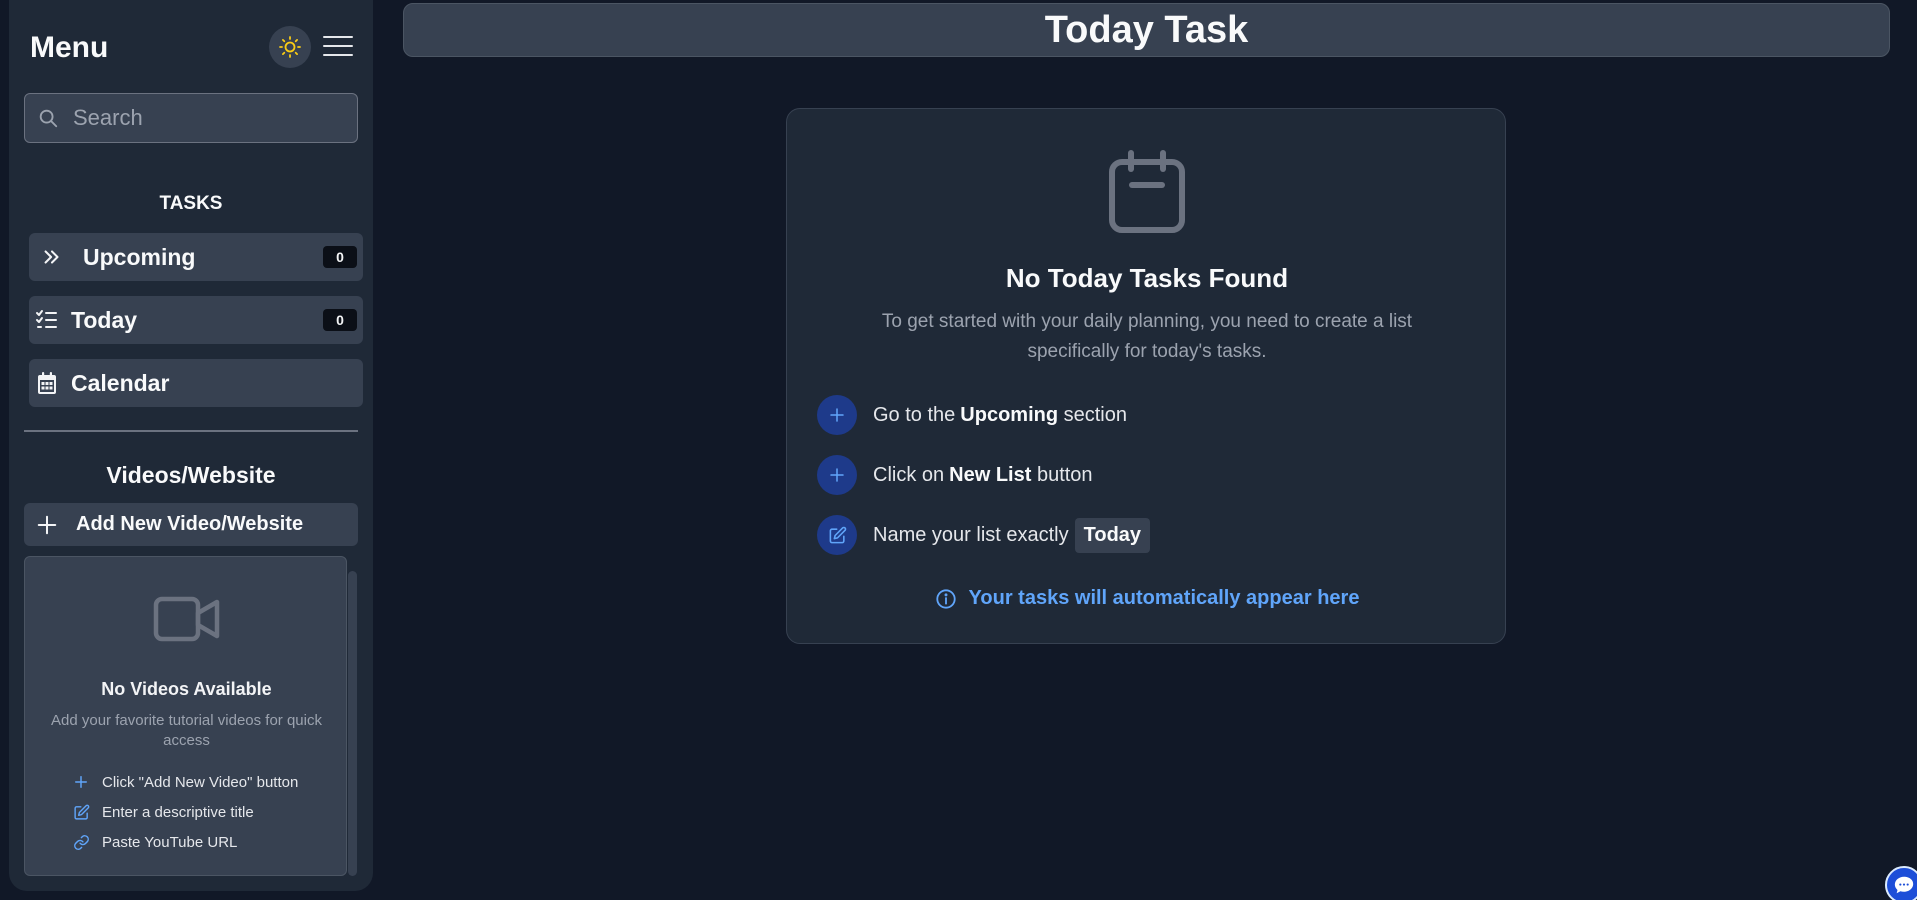 The image size is (1917, 900). What do you see at coordinates (51, 257) in the screenshot?
I see `chevrons-right-icon` at bounding box center [51, 257].